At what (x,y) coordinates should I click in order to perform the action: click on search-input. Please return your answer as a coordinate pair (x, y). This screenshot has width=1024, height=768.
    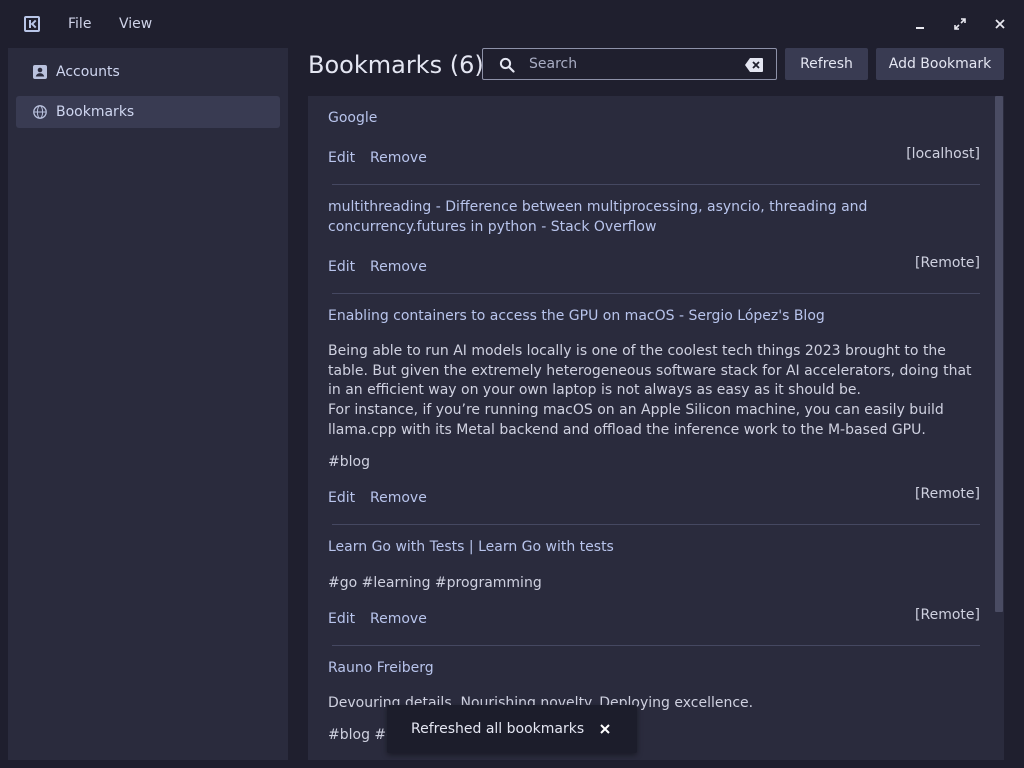
    Looking at the image, I should click on (629, 64).